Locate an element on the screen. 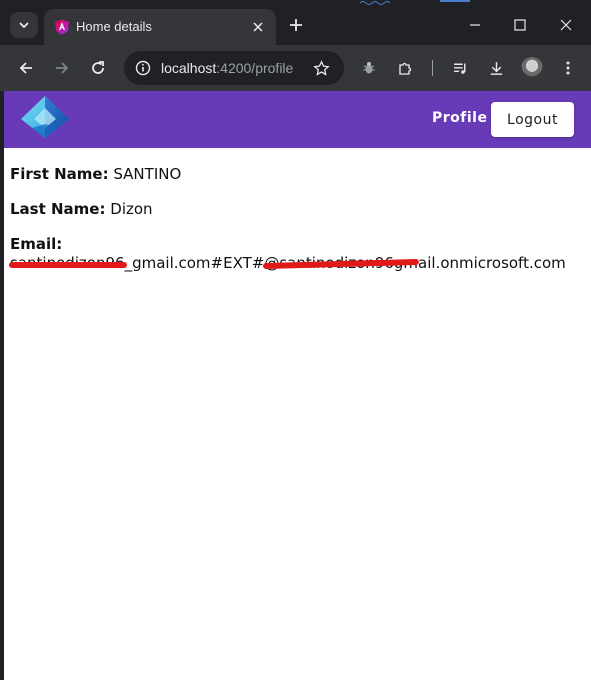 The image size is (591, 680). extensions-menu-button is located at coordinates (406, 68).